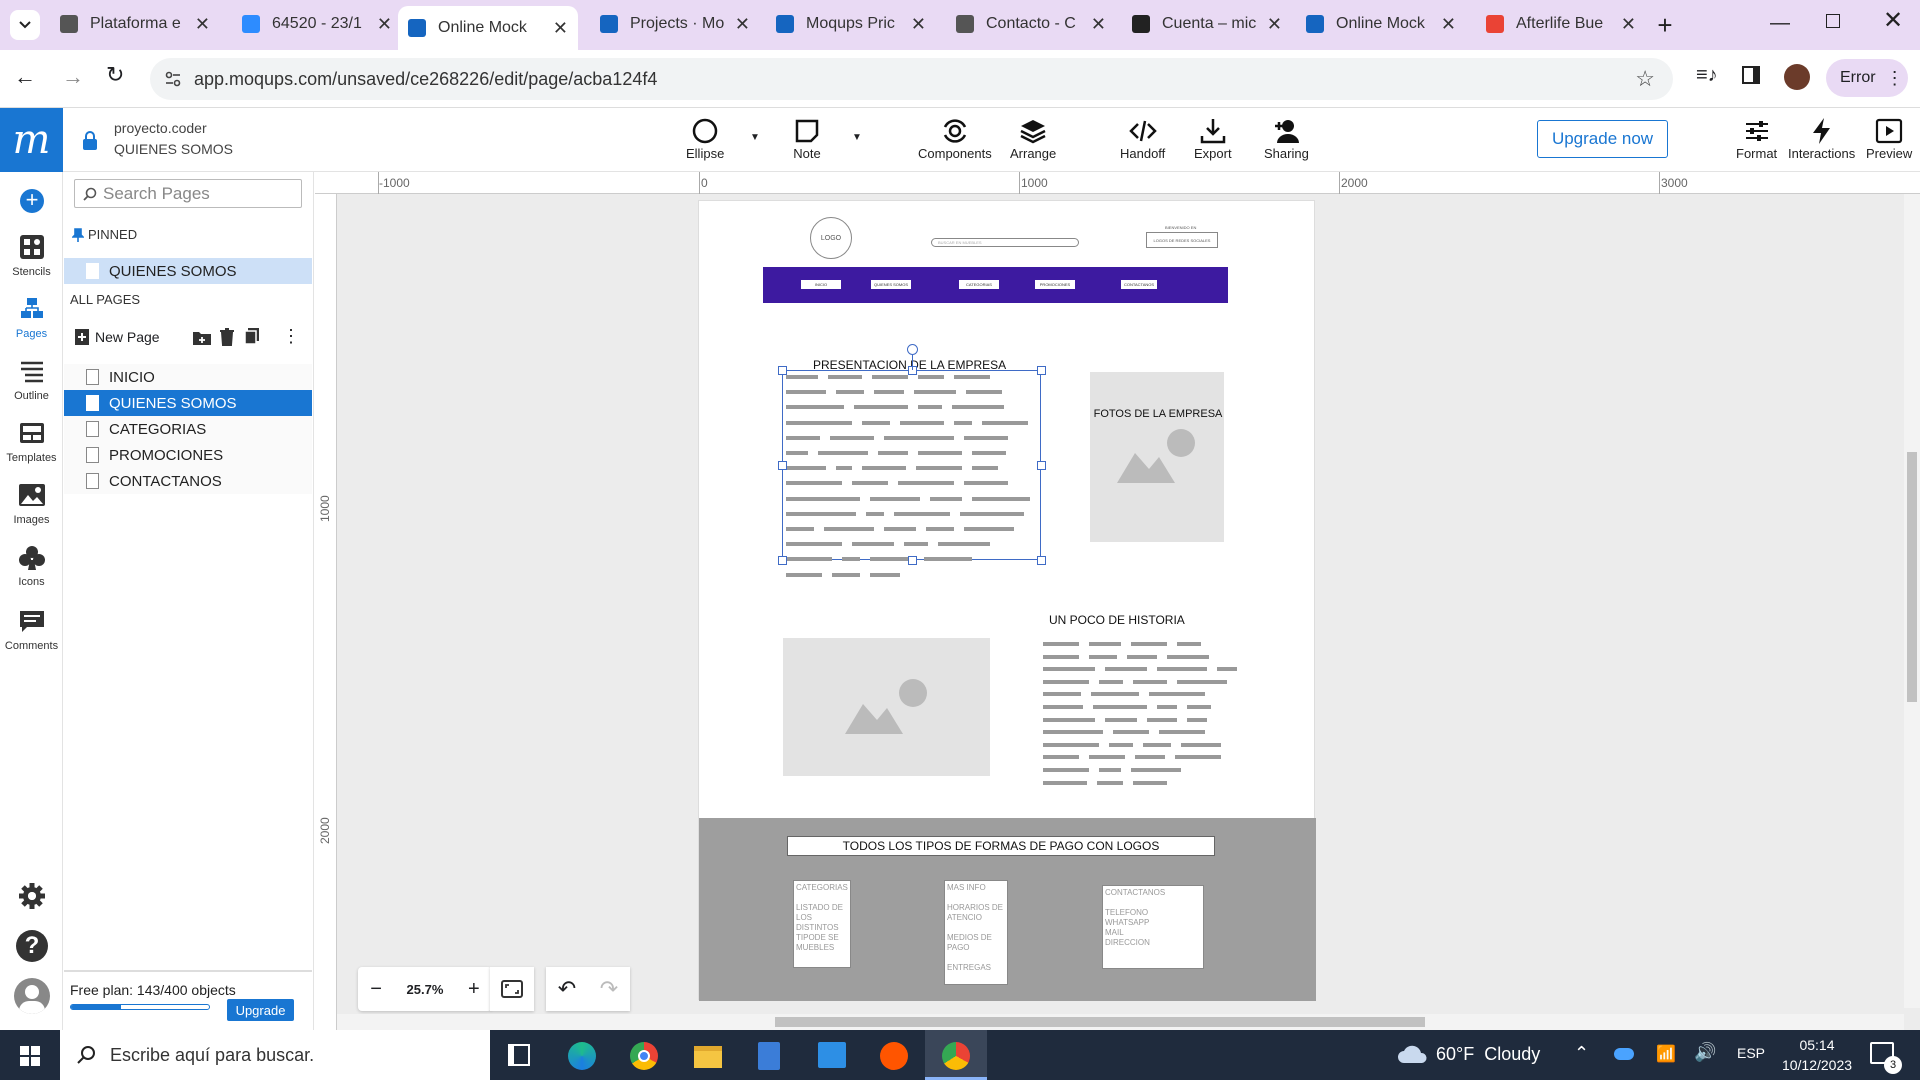 The width and height of the screenshot is (1920, 1080). Describe the element at coordinates (1139, 284) in the screenshot. I see `mockup-nav-item: CONTACTANOS` at that location.